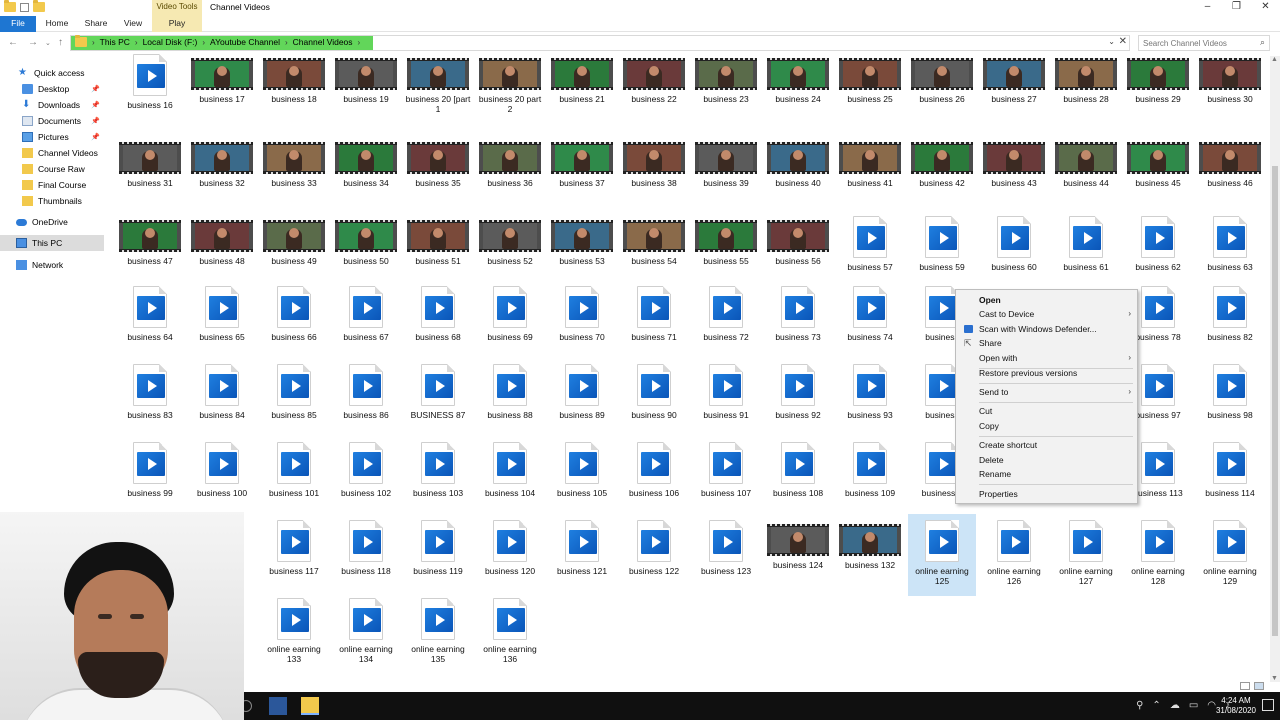 This screenshot has width=1280, height=720. What do you see at coordinates (1086, 79) in the screenshot?
I see `file-tile: business 28` at bounding box center [1086, 79].